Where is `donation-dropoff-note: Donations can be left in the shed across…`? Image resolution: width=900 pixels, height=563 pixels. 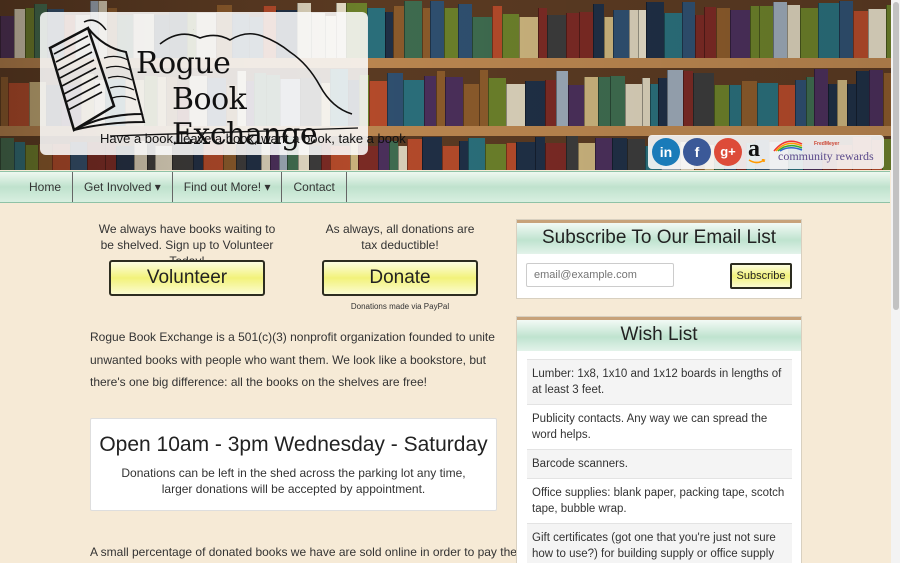
donation-dropoff-note: Donations can be left in the shed across… is located at coordinates (293, 481).